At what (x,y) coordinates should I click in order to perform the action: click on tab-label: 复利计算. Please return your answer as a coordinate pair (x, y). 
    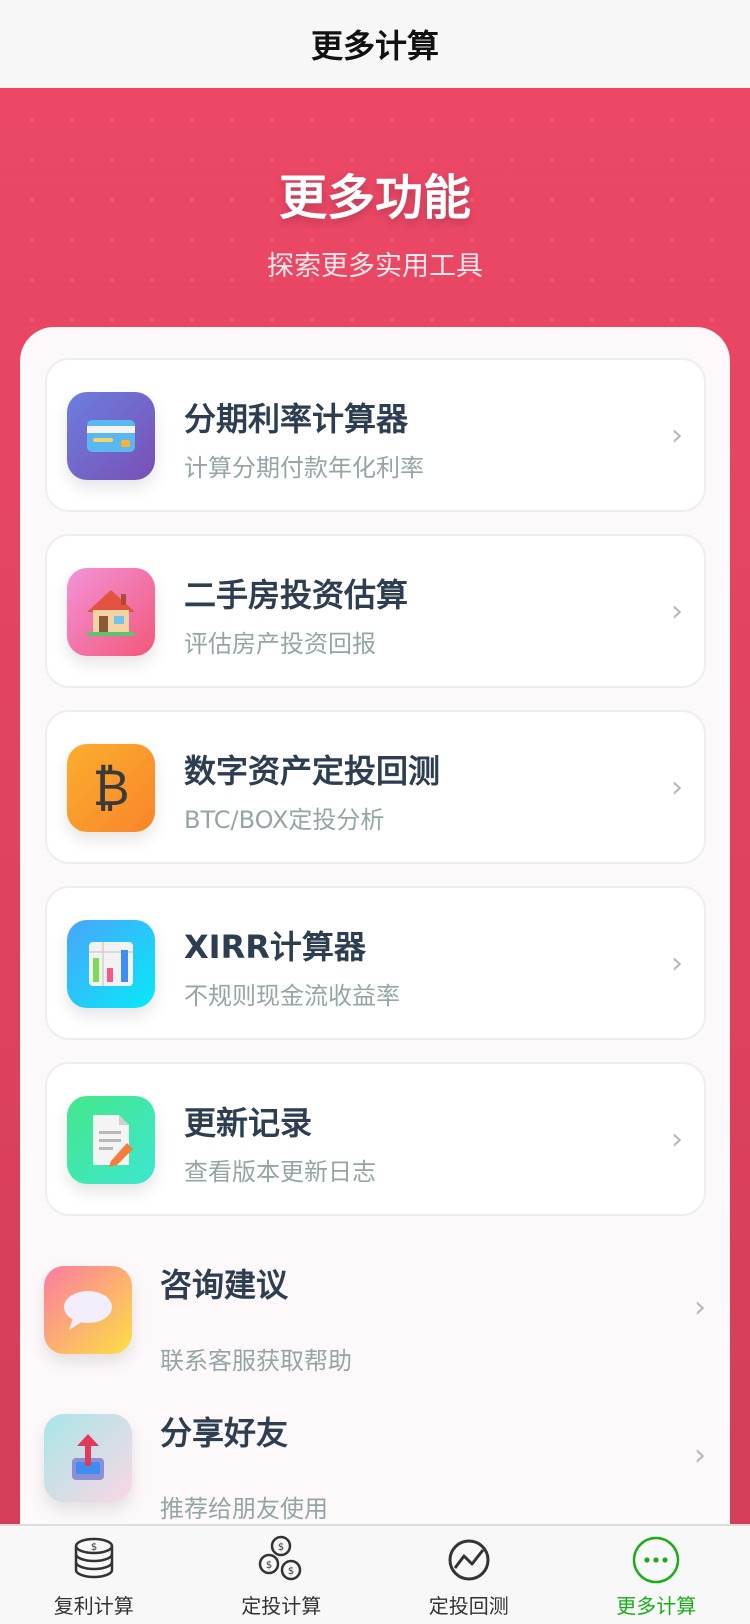
    Looking at the image, I should click on (93, 1606).